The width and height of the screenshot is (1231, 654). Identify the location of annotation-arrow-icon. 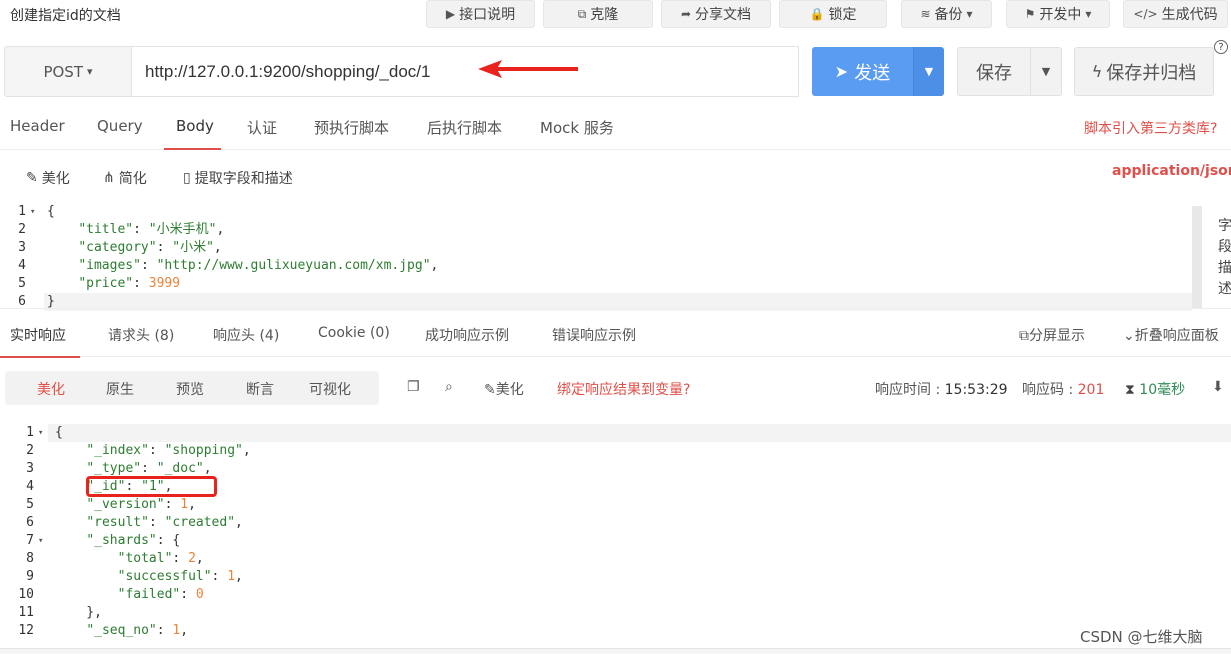
(528, 69).